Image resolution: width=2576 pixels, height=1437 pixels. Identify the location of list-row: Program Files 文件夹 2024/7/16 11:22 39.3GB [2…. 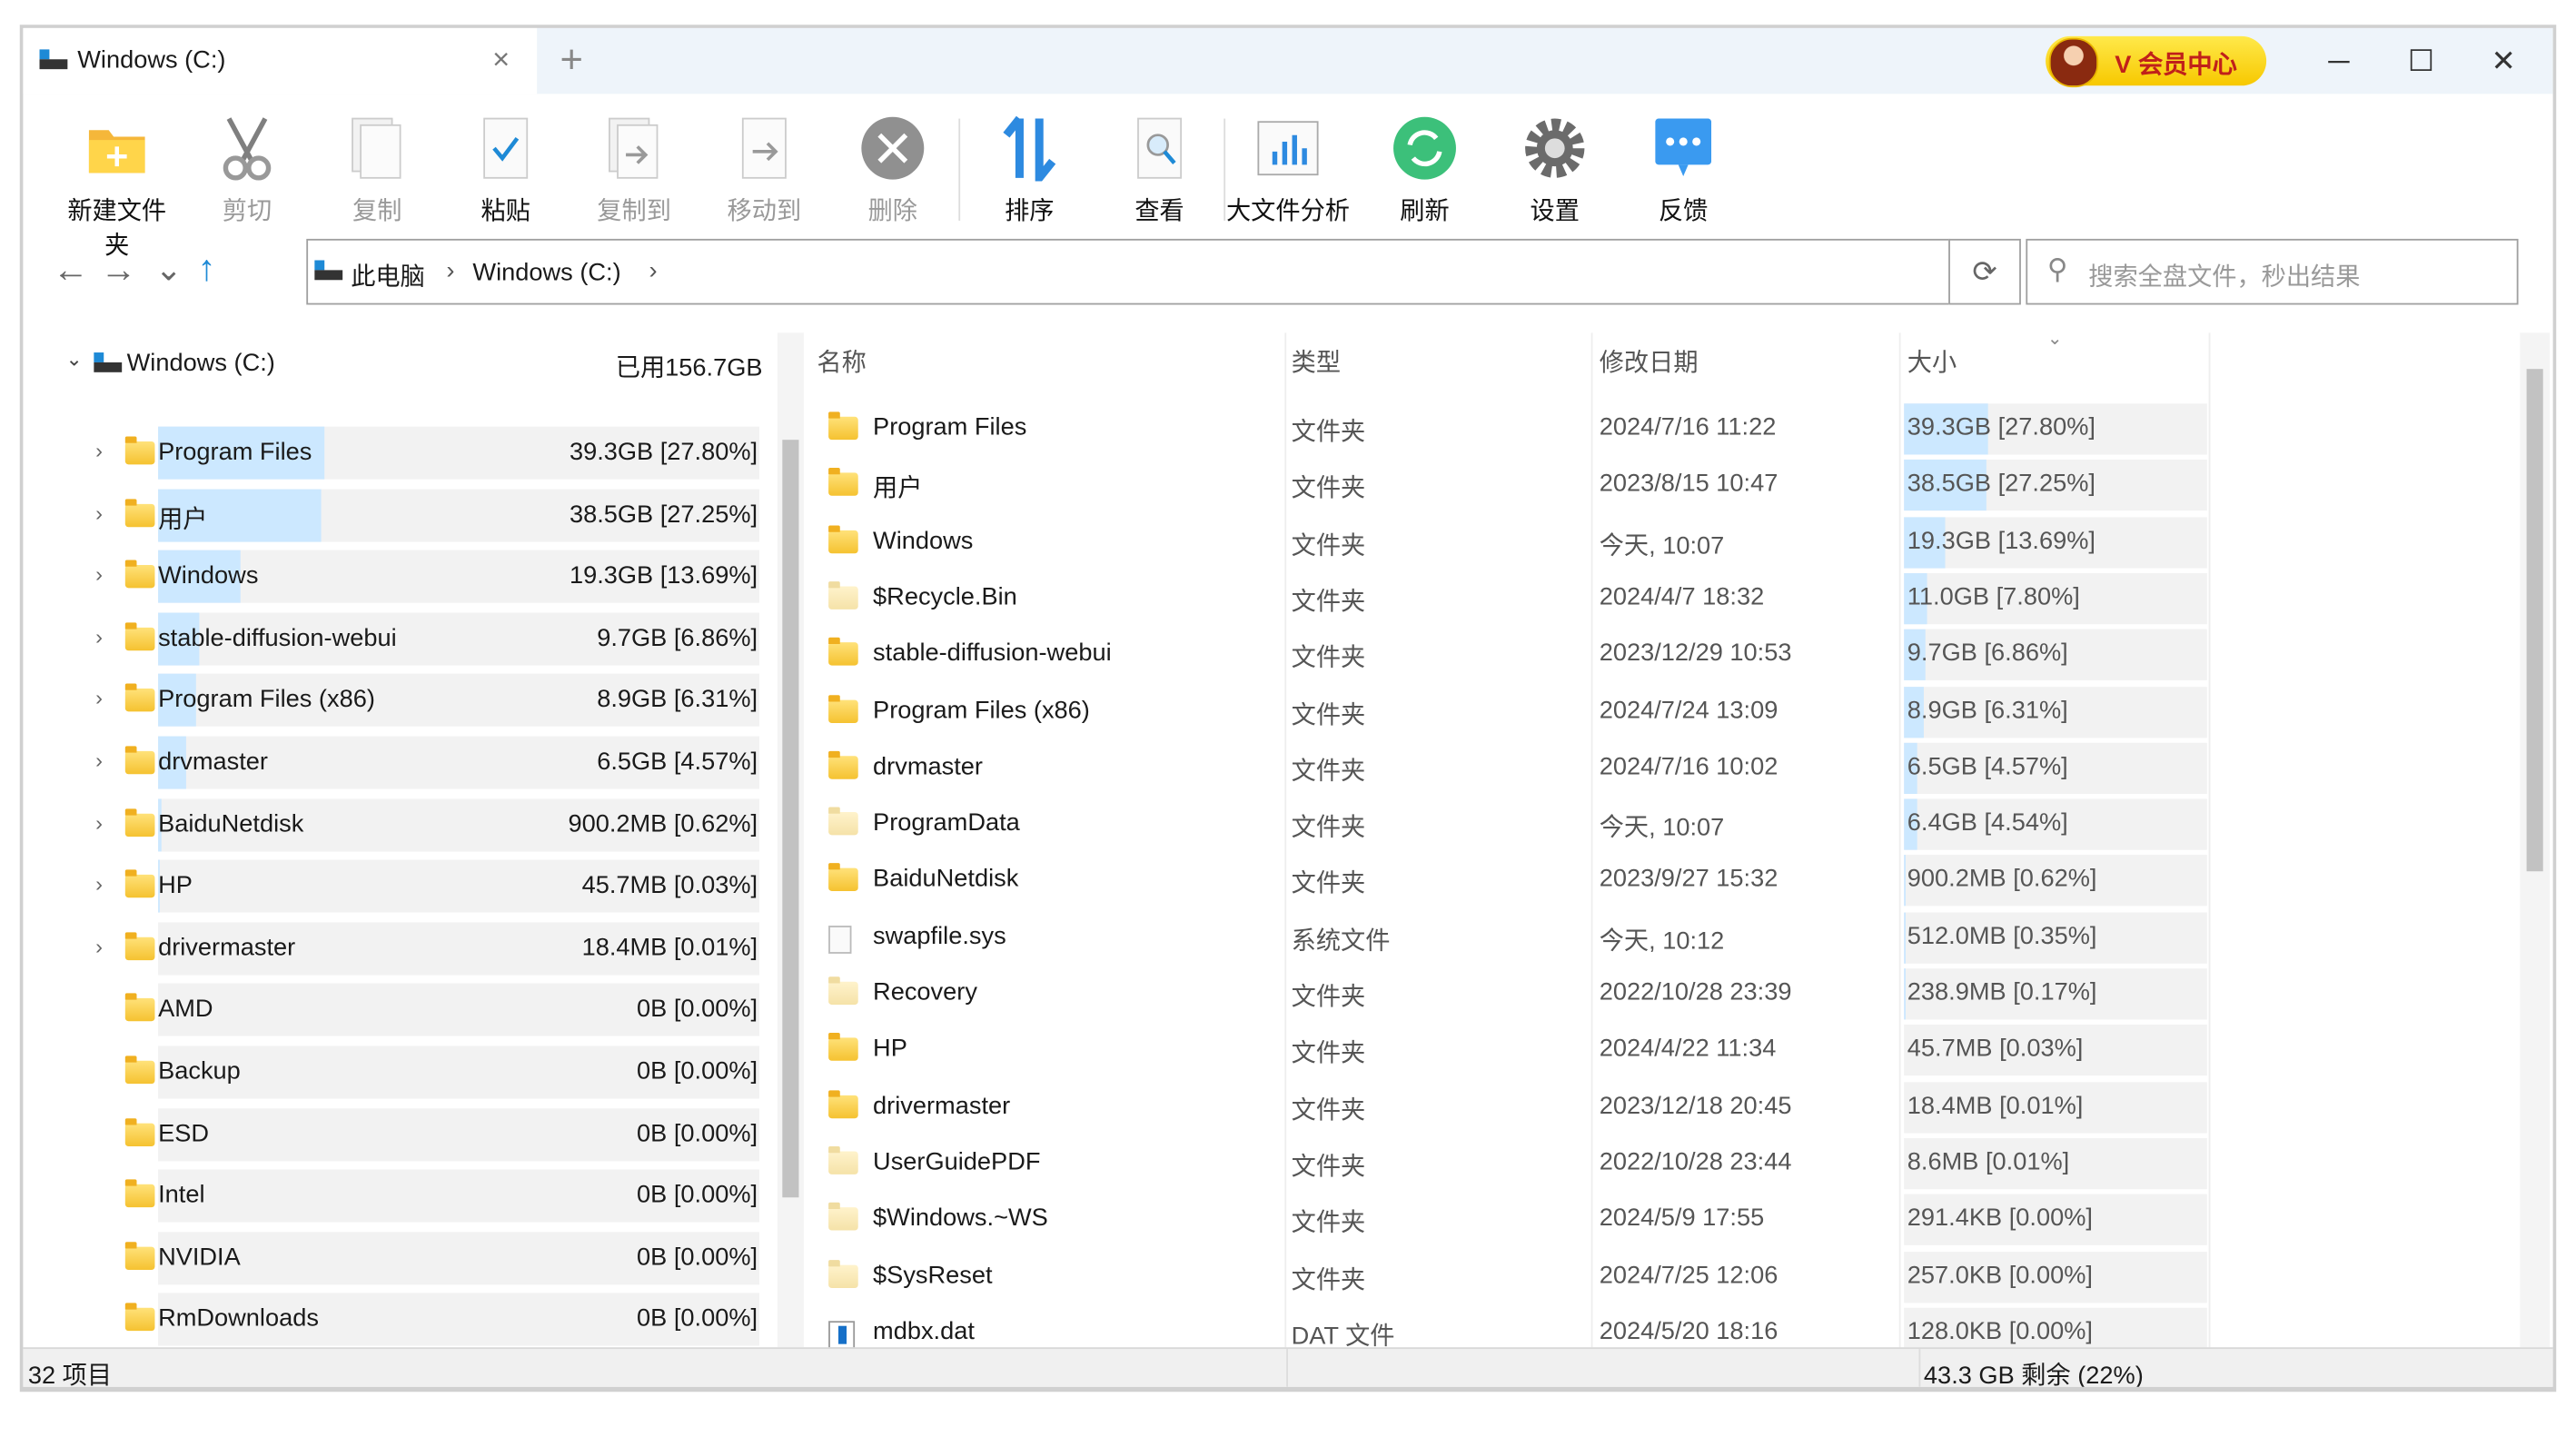
(1664, 429).